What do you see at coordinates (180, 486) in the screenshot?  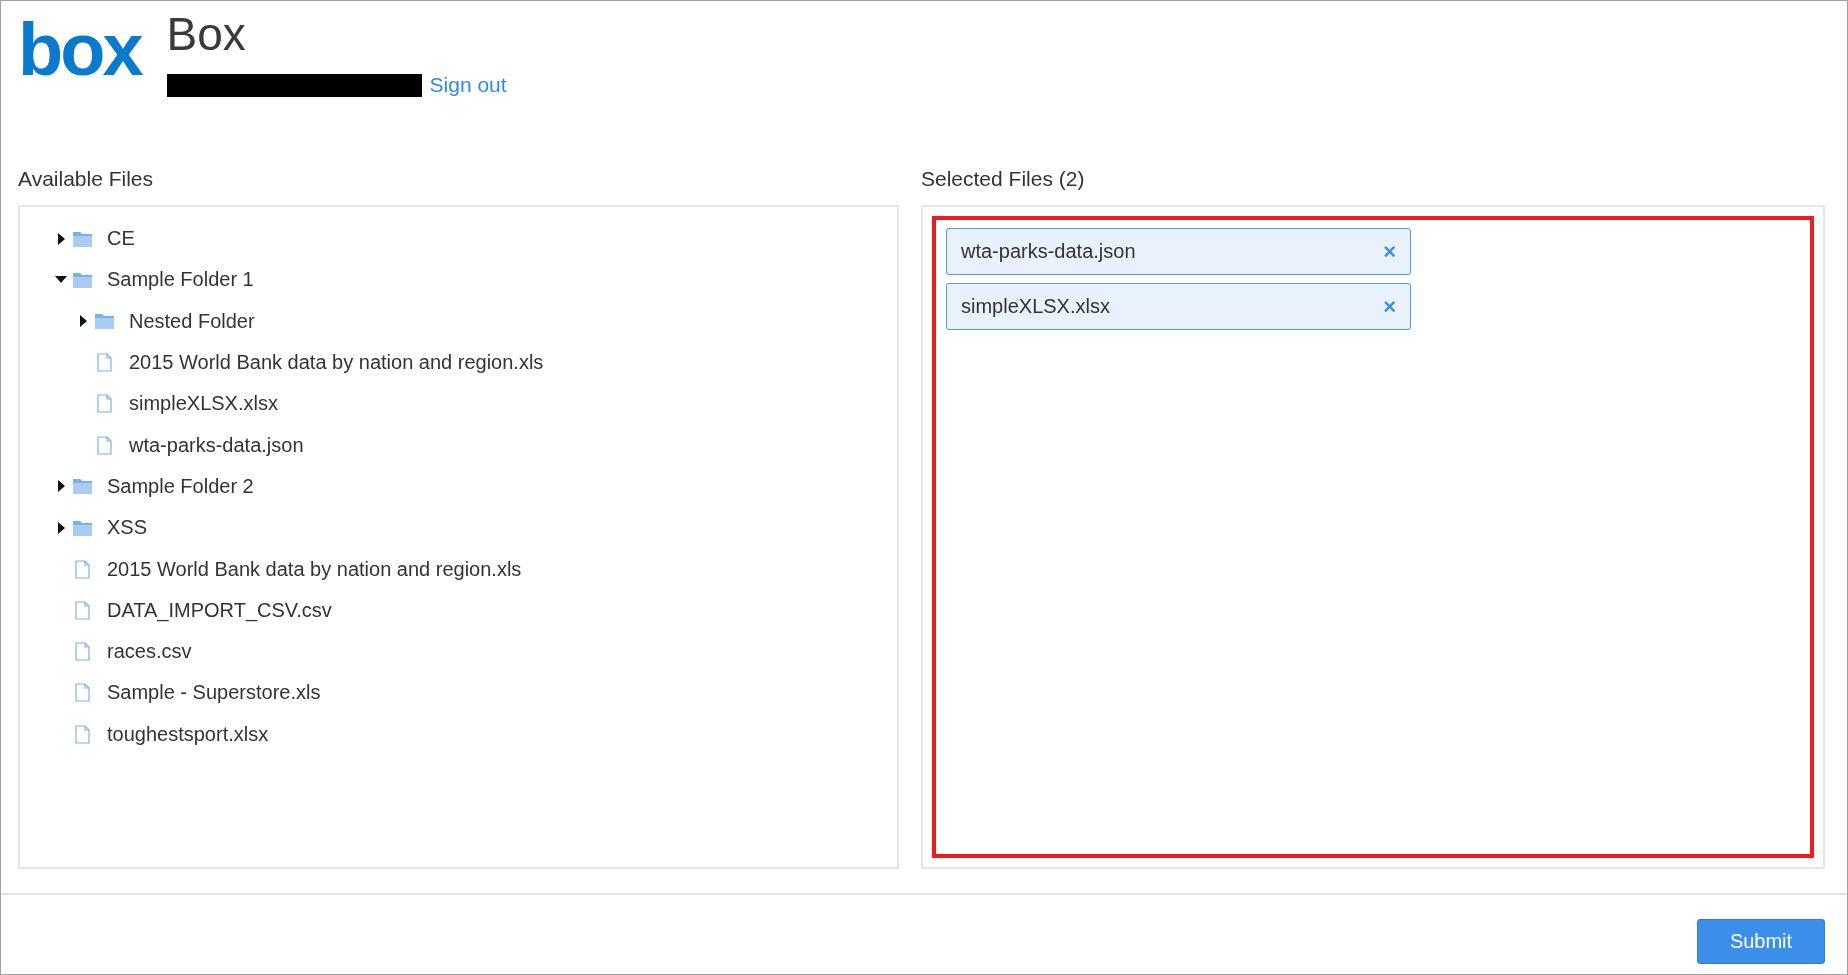 I see `folder-name: Sample Folder 2` at bounding box center [180, 486].